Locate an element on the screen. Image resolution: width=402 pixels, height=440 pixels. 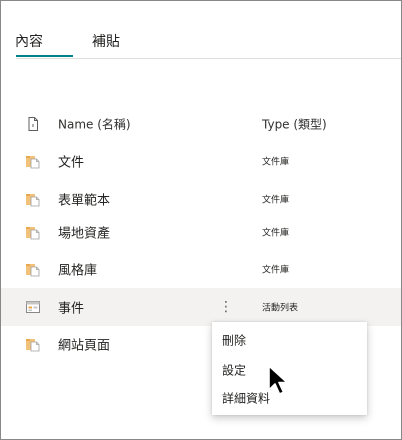
item-name: 網站頁面 is located at coordinates (84, 344).